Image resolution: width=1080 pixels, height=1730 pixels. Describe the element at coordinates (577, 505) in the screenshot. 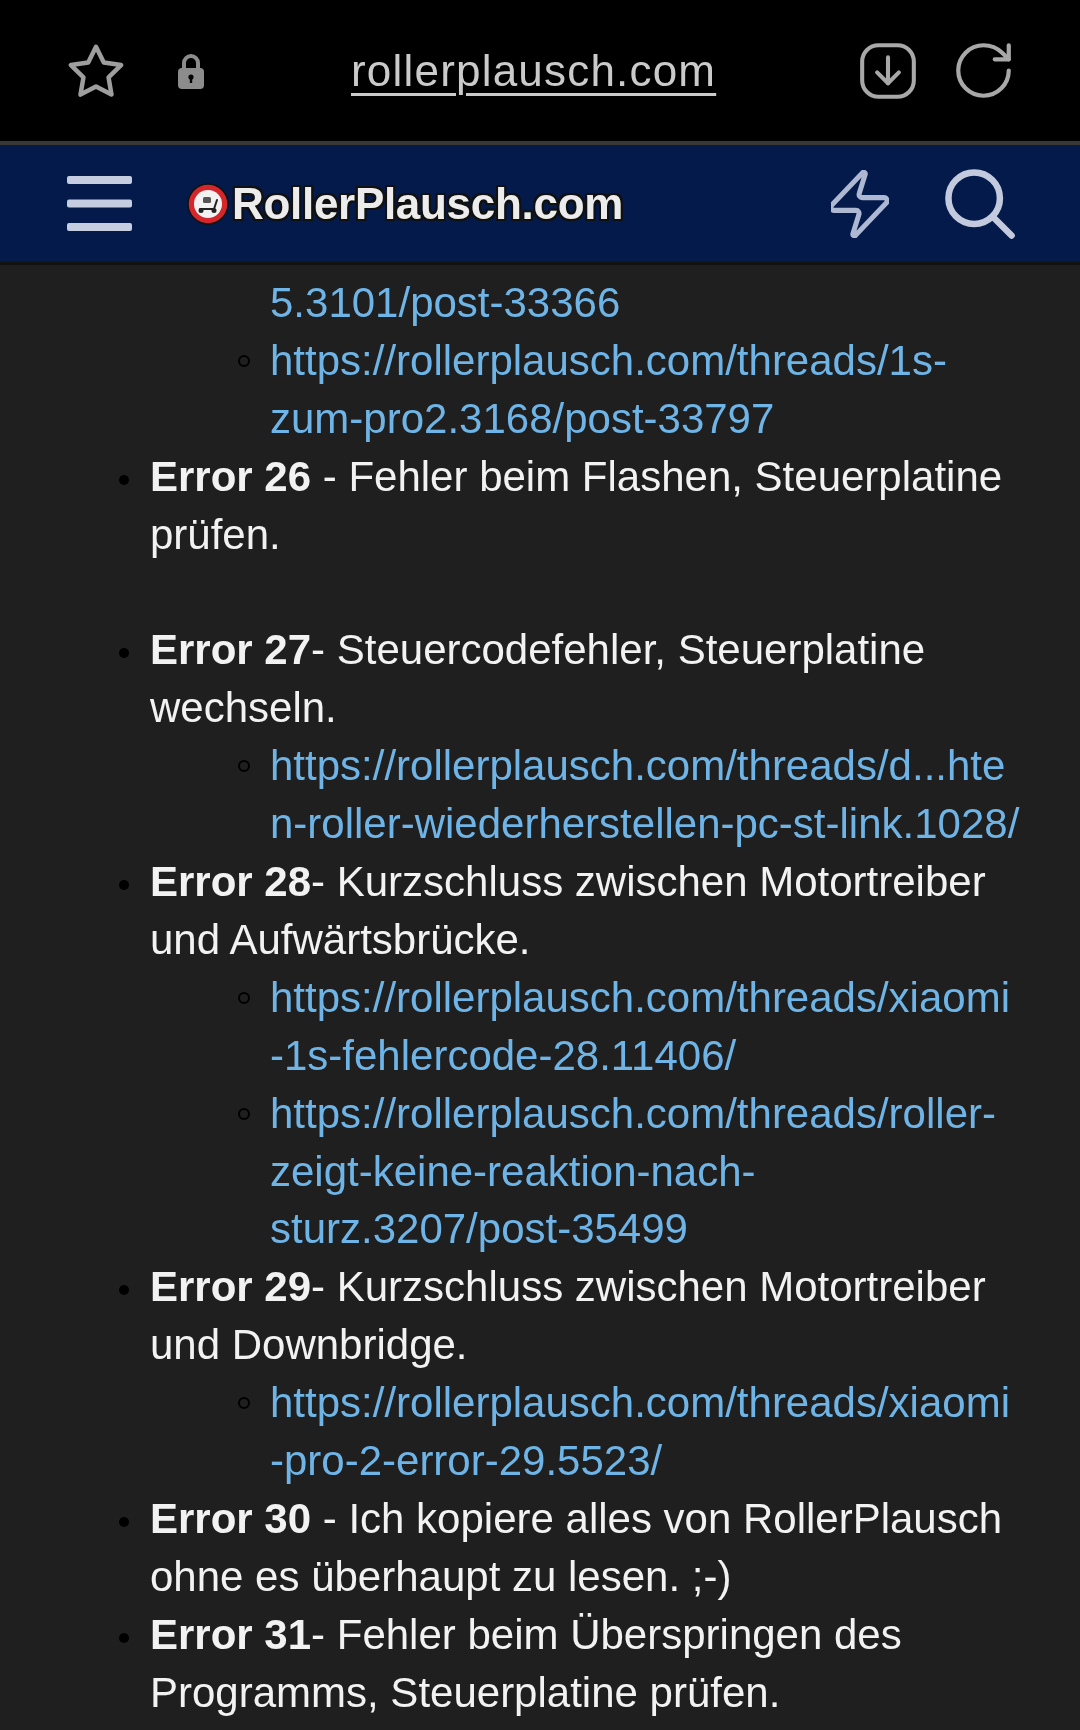

I see `error-description: Error 26 - Fehler beim Flashen, Steuerplatine prüfen.` at that location.